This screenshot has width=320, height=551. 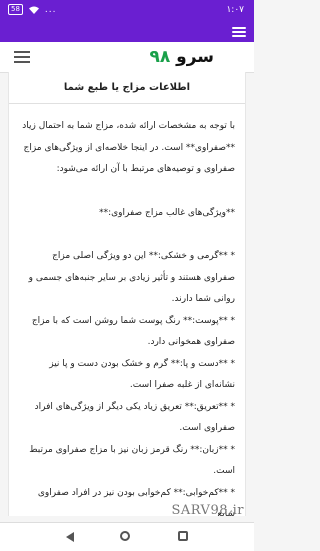 I want to click on watermark: SARV98.ir, so click(x=207, y=510).